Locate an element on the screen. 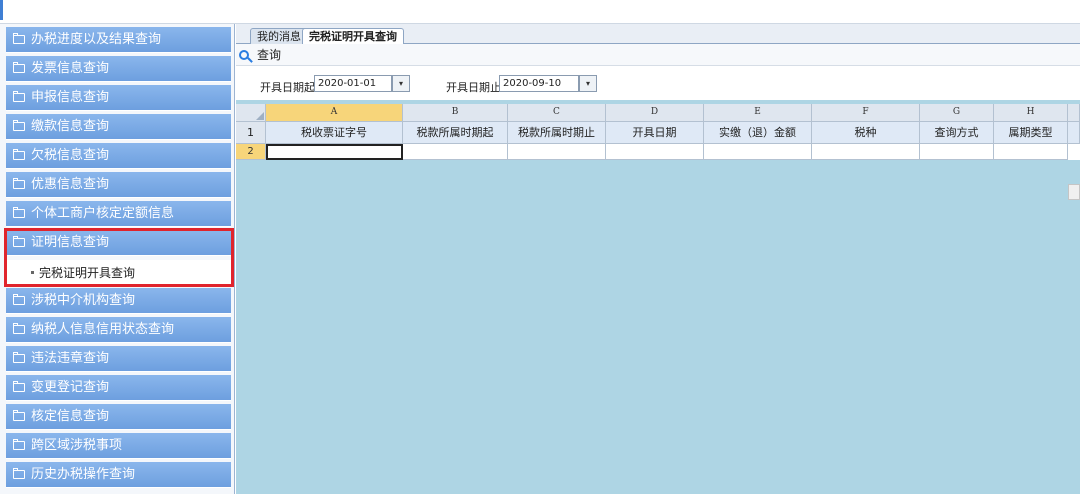  sidebar-item-label: 历史办税操作查询 is located at coordinates (83, 474).